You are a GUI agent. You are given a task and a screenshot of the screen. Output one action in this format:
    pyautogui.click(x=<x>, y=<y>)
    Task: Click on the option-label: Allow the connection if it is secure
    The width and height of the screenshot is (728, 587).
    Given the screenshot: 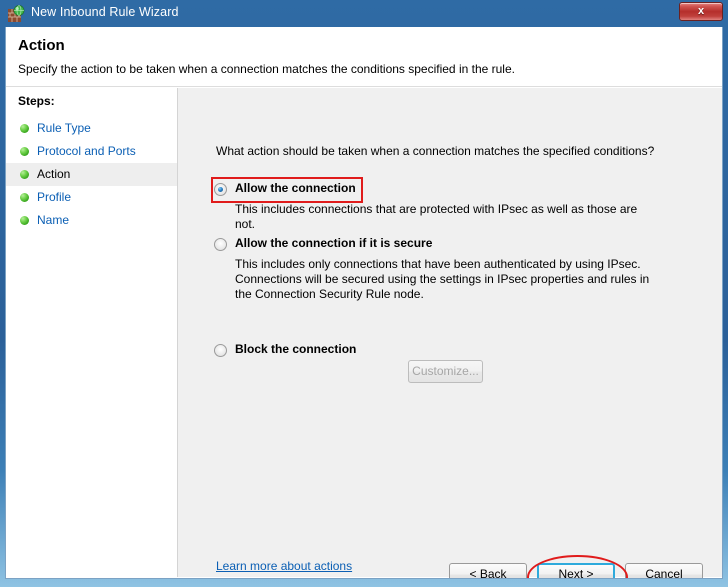 What is the action you would take?
    pyautogui.click(x=334, y=243)
    